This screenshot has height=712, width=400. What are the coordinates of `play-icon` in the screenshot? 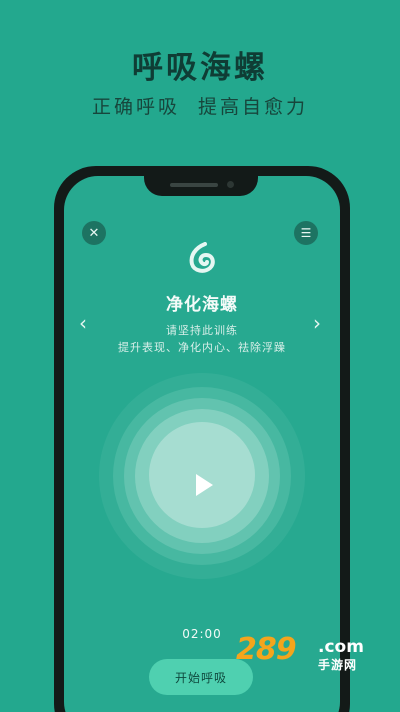 It's located at (204, 485).